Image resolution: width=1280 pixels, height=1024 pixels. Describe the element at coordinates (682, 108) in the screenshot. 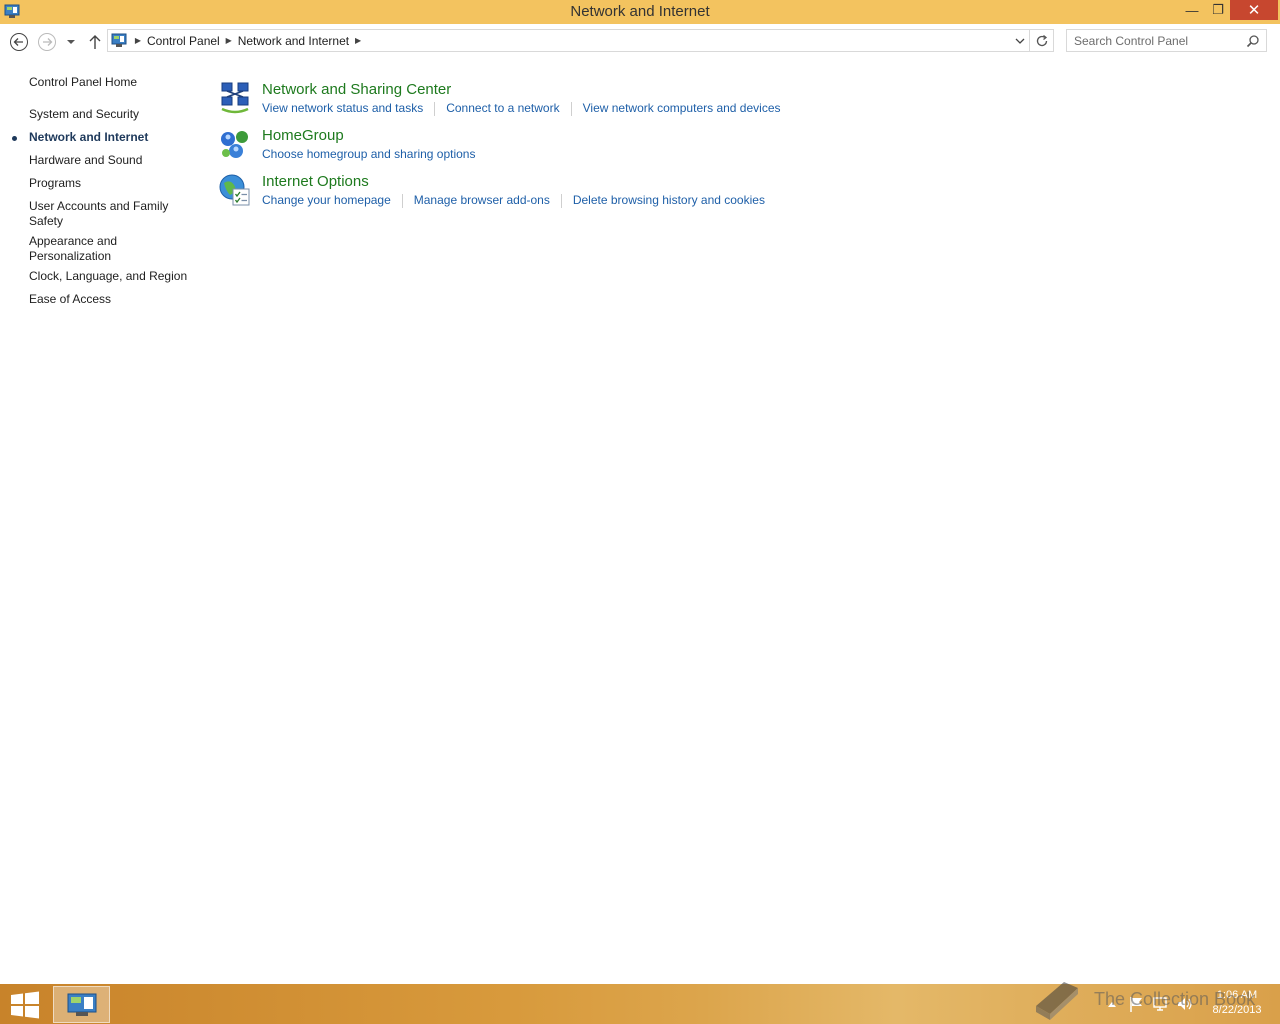

I see `link-view-network-computers: View network computers and devices` at that location.